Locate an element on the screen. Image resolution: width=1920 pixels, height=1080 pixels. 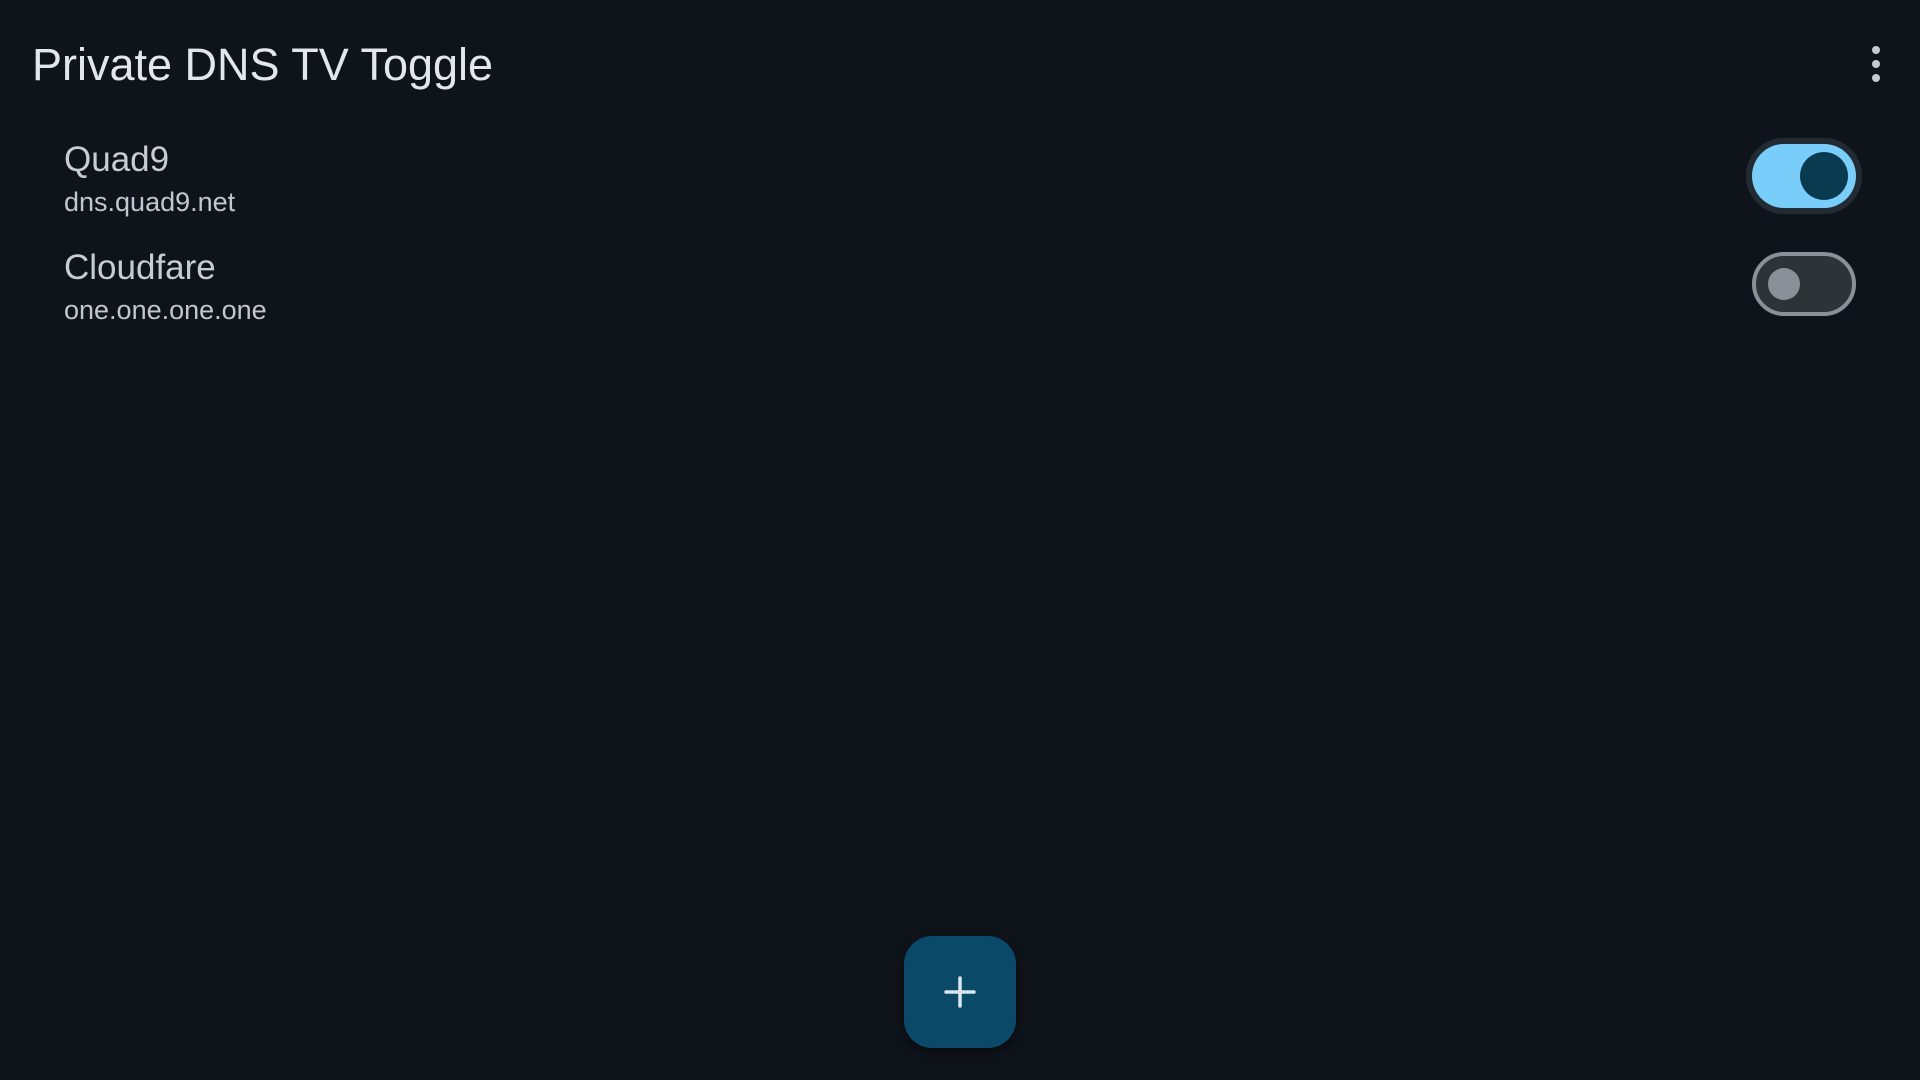
toggle-switch-cloudfare is located at coordinates (1804, 284).